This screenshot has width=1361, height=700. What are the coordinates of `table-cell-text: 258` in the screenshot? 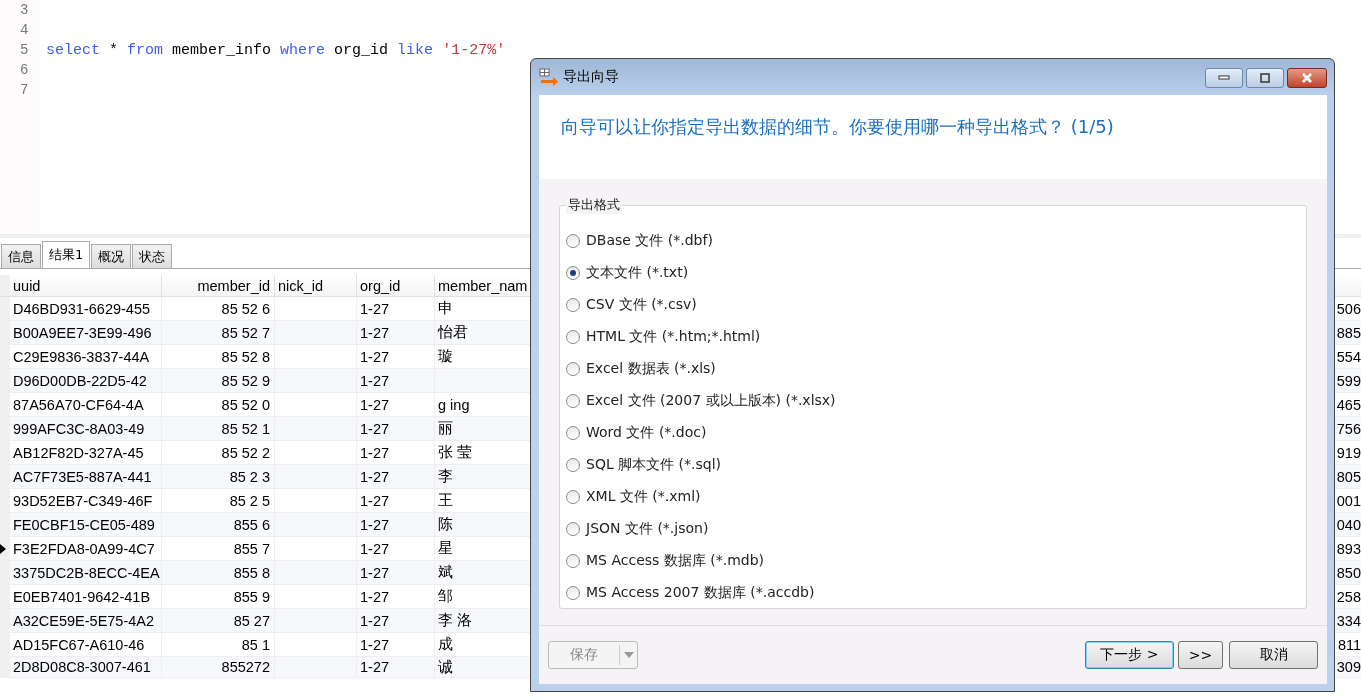 It's located at (1348, 597).